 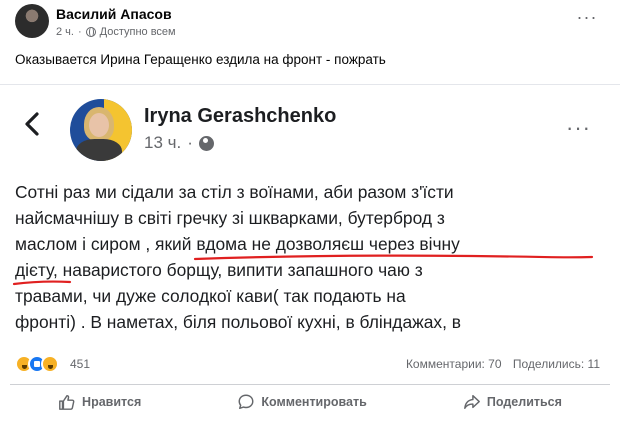 What do you see at coordinates (137, 32) in the screenshot?
I see `audience-label: Доступно всем` at bounding box center [137, 32].